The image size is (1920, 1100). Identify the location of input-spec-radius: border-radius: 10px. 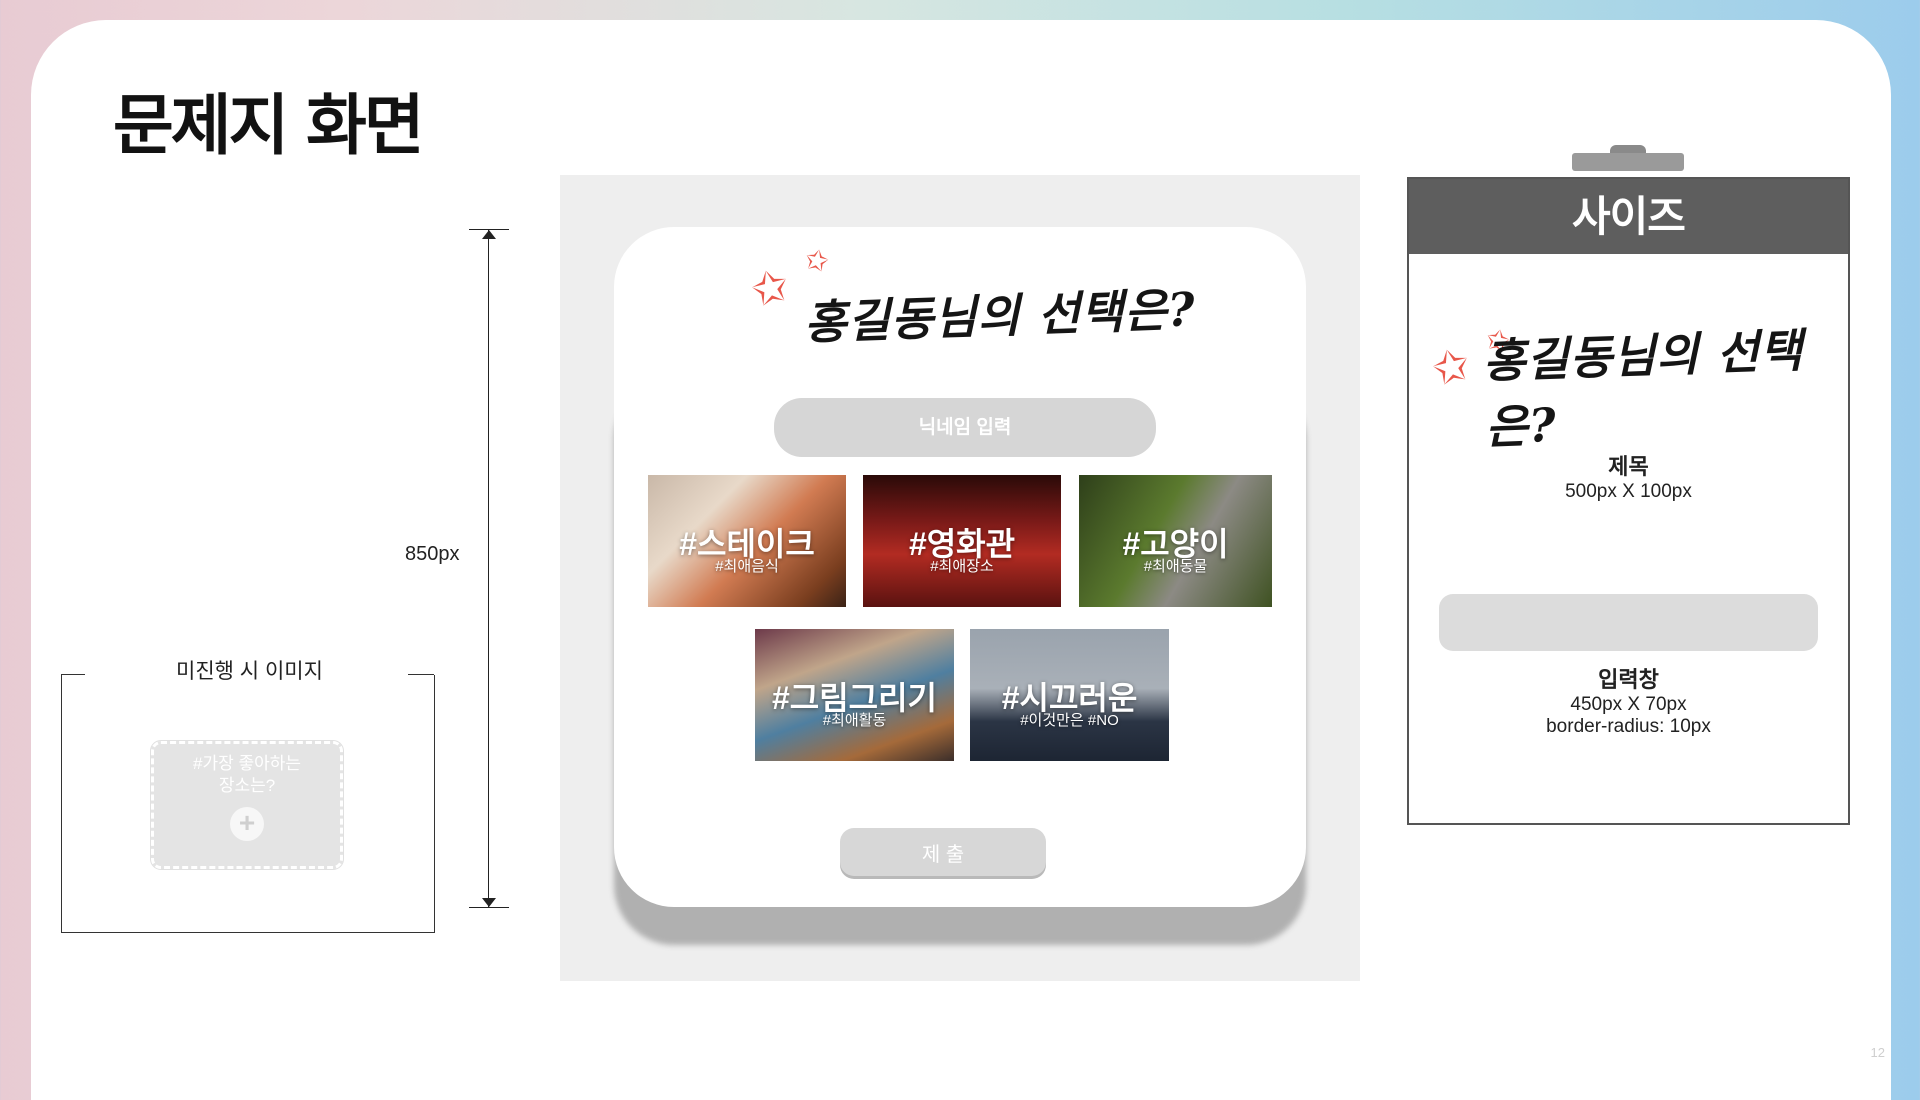
(1628, 726).